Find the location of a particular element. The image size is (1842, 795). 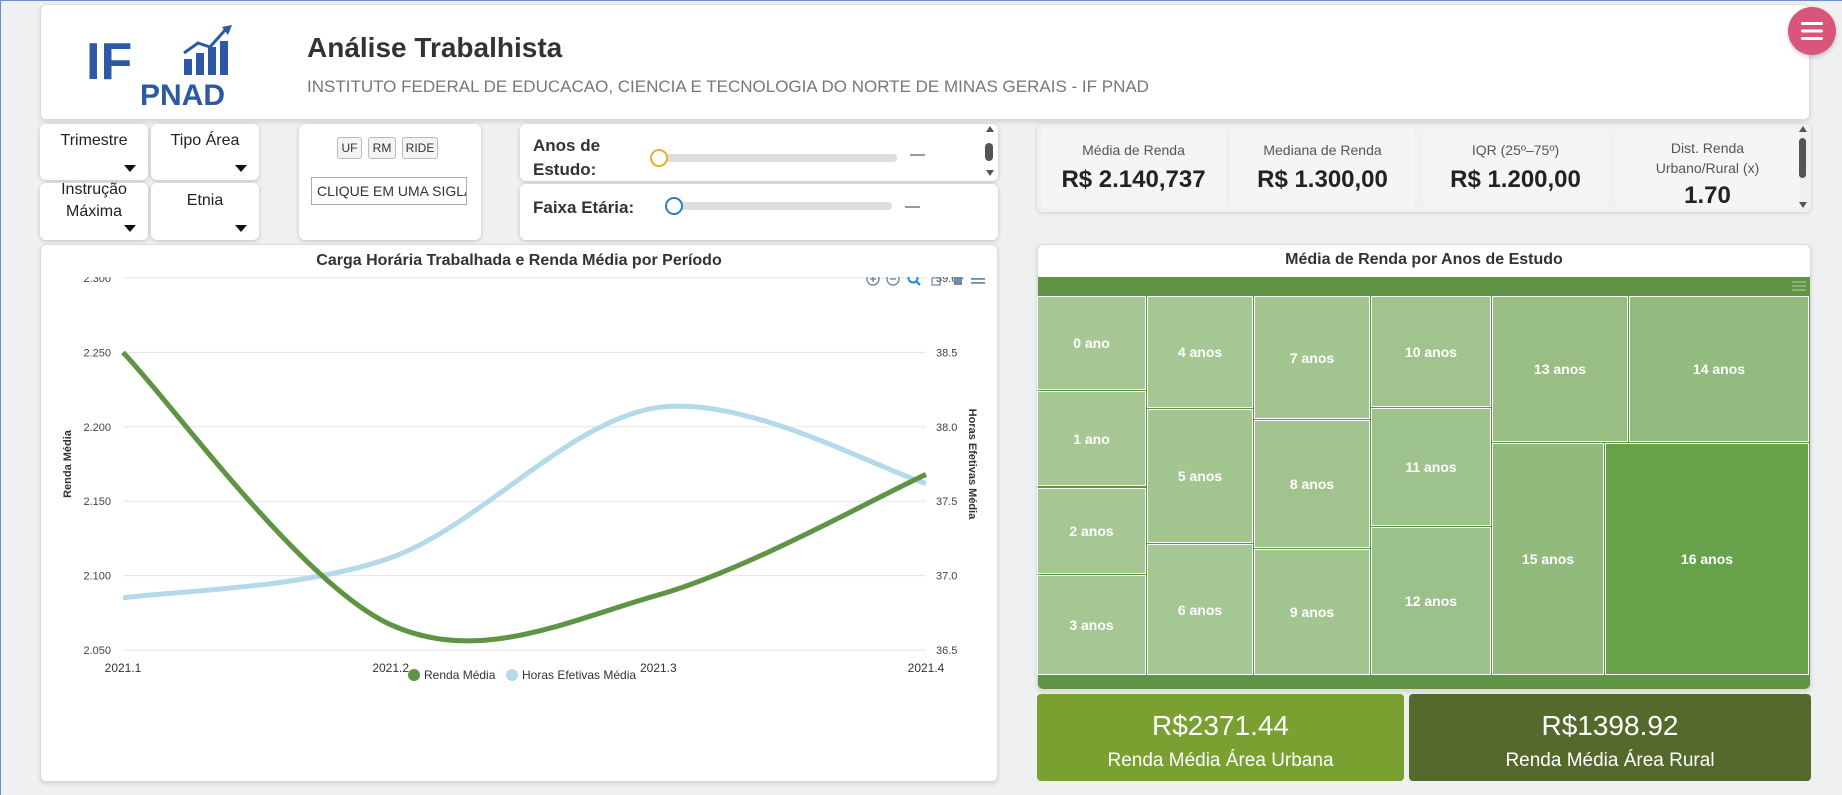

hamburger-menu-icon is located at coordinates (1812, 31).